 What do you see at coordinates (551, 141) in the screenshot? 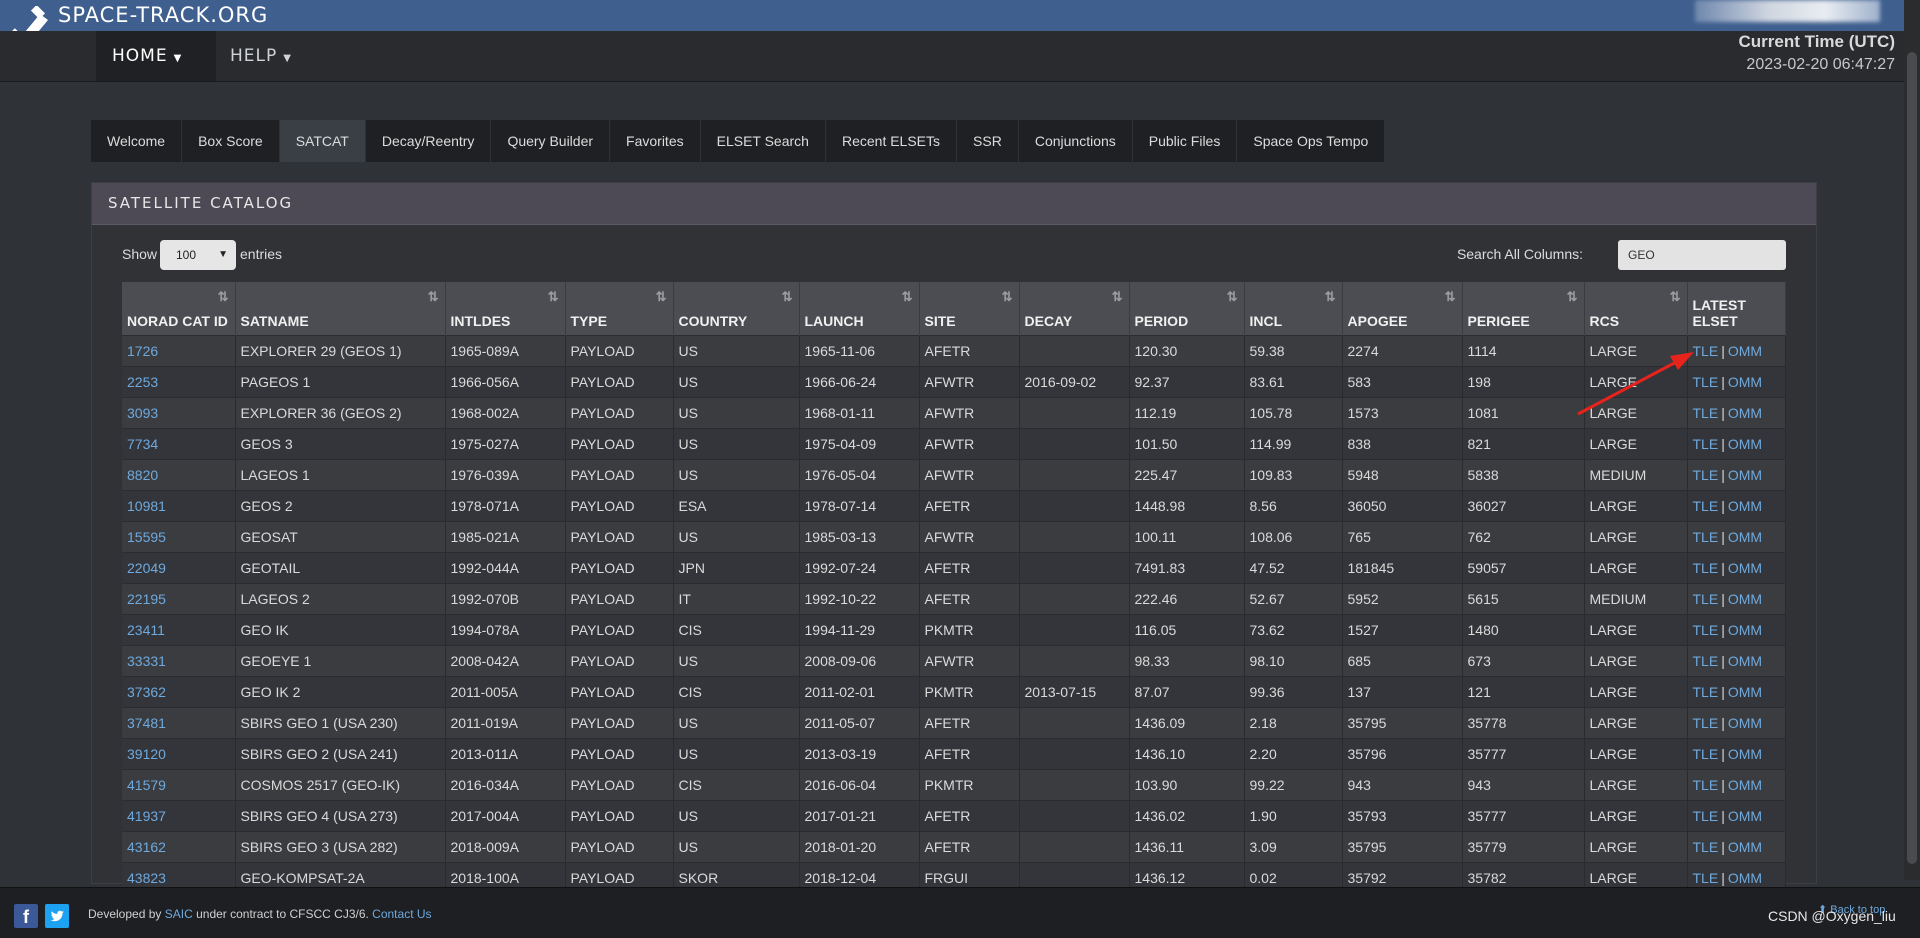
I see `tab-query-builder: Query Builder` at bounding box center [551, 141].